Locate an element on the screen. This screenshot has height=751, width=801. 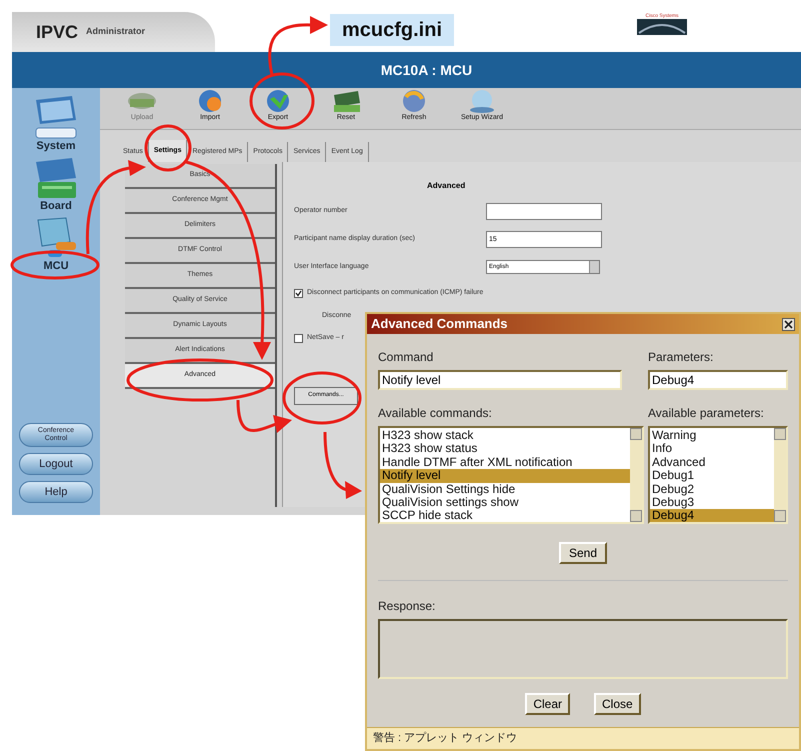
list-item: Debug3 is located at coordinates (712, 503).